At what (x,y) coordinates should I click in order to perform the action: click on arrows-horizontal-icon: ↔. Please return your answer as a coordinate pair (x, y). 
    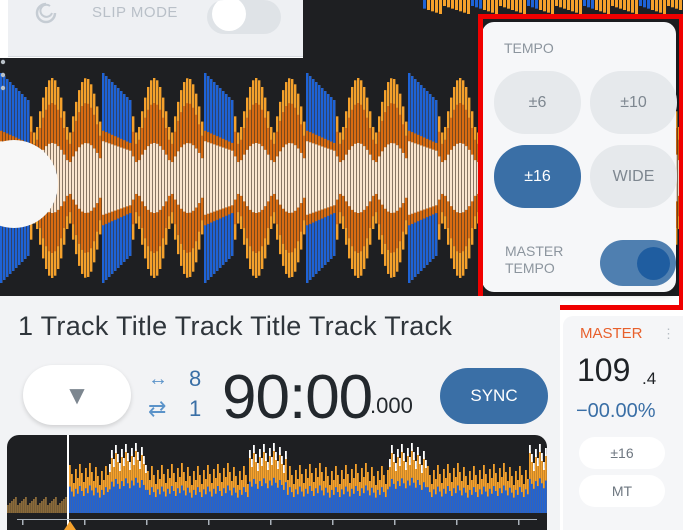
    Looking at the image, I should click on (158, 379).